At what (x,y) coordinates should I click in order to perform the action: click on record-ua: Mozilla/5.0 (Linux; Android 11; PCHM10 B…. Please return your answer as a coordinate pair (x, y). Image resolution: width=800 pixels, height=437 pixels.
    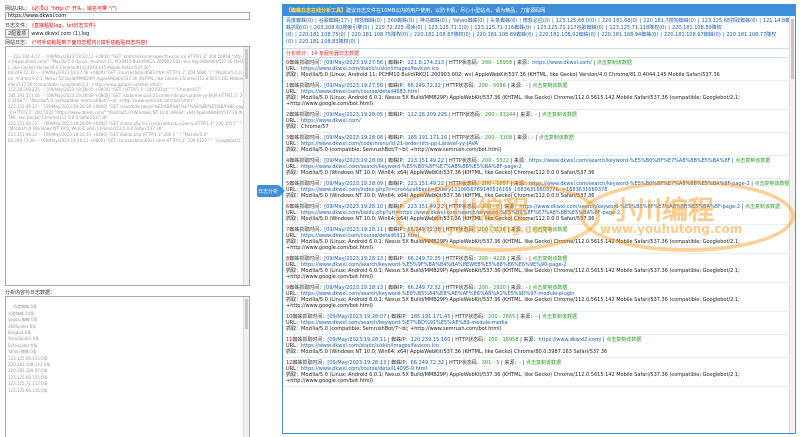
    Looking at the image, I should click on (510, 75).